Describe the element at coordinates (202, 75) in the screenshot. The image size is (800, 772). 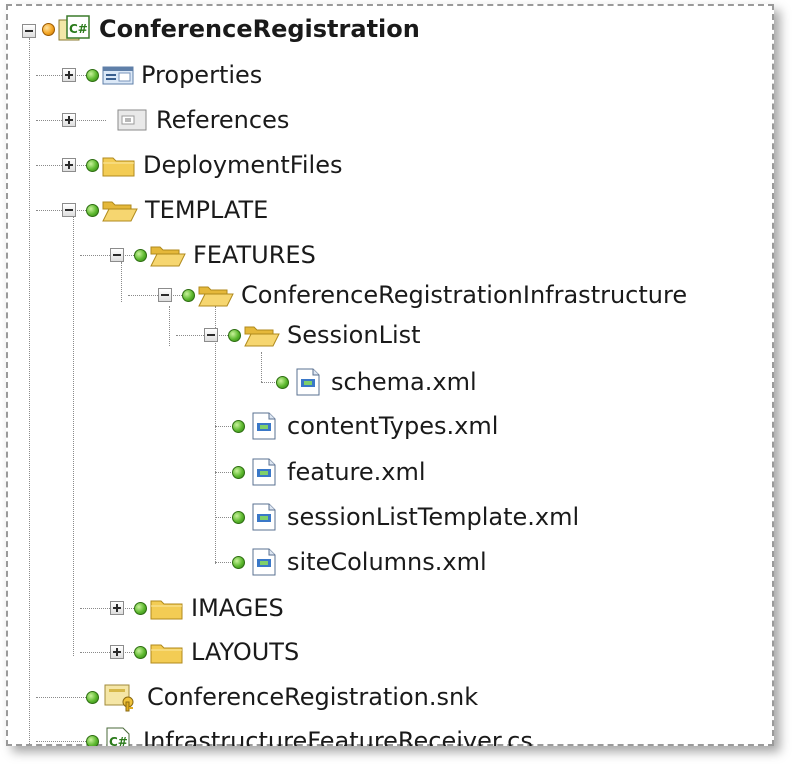
I see `tree-node-label: Properties` at that location.